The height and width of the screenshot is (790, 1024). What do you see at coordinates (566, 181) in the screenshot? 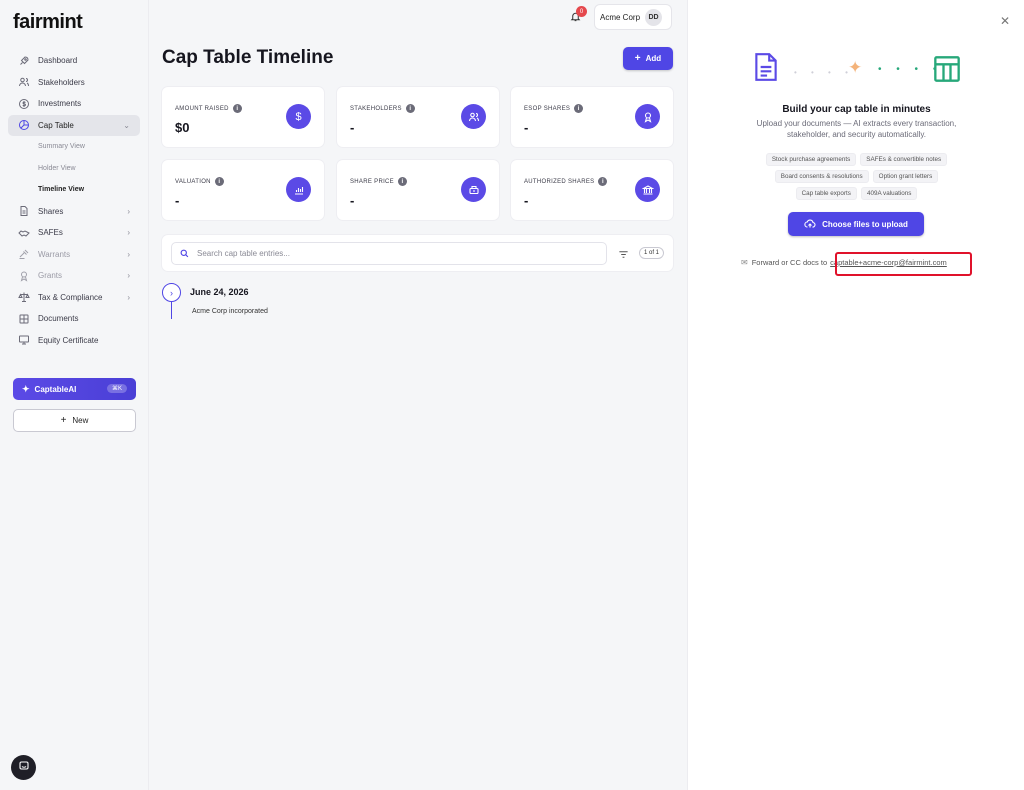
I see `stat-label: AUTHORIZED SHARES i` at bounding box center [566, 181].